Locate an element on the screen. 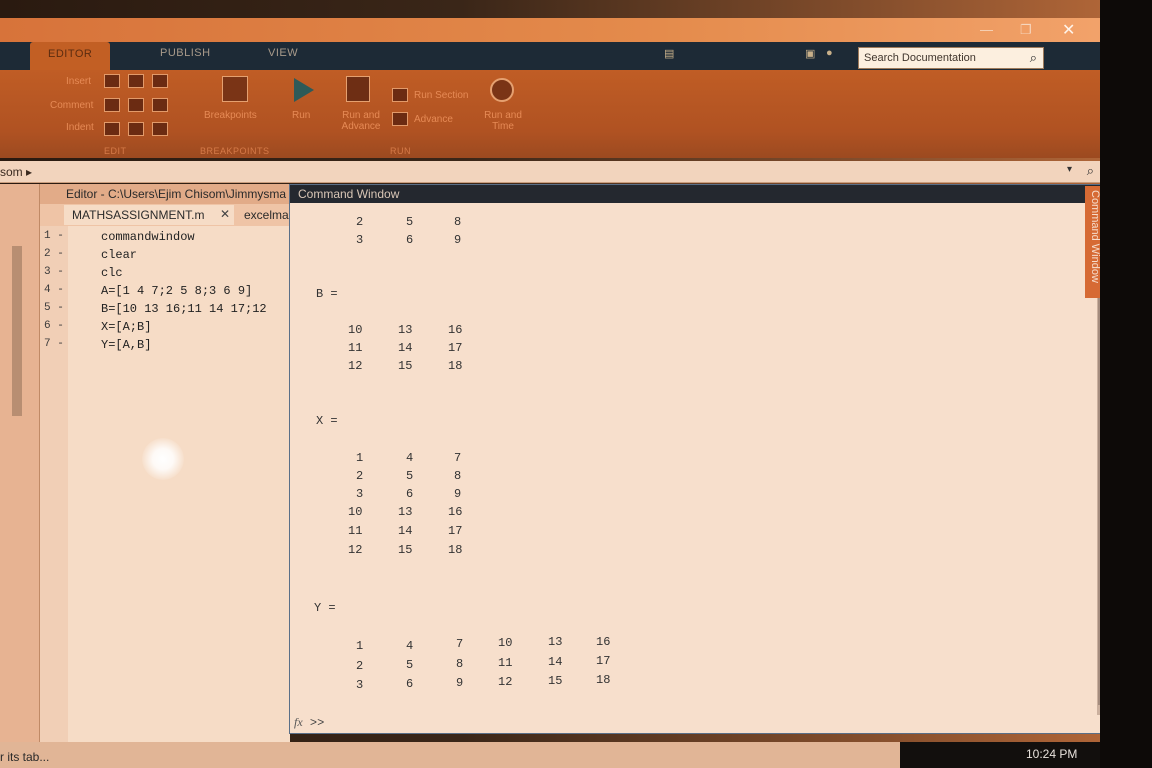  minimize-icon: — is located at coordinates (986, 29).